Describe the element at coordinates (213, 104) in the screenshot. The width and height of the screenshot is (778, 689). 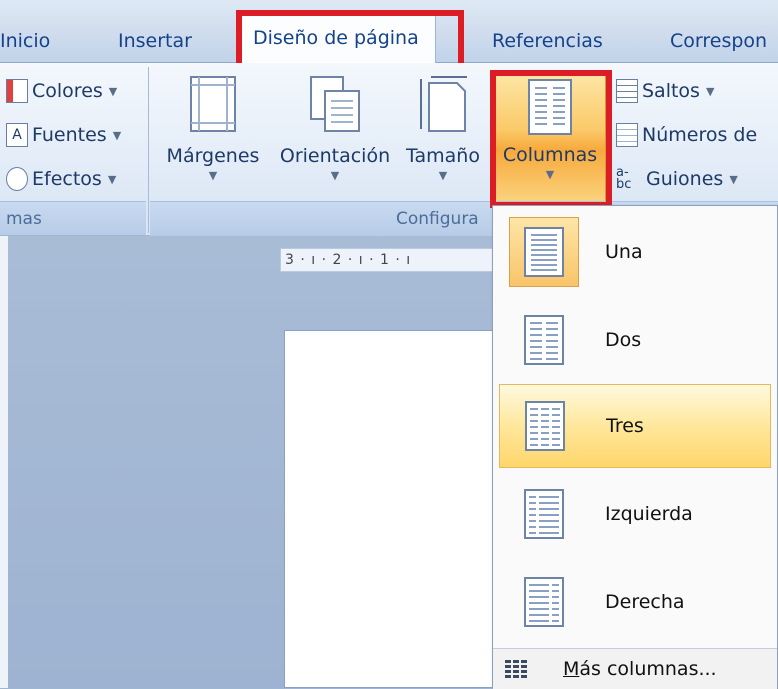
I see `margins-icon` at that location.